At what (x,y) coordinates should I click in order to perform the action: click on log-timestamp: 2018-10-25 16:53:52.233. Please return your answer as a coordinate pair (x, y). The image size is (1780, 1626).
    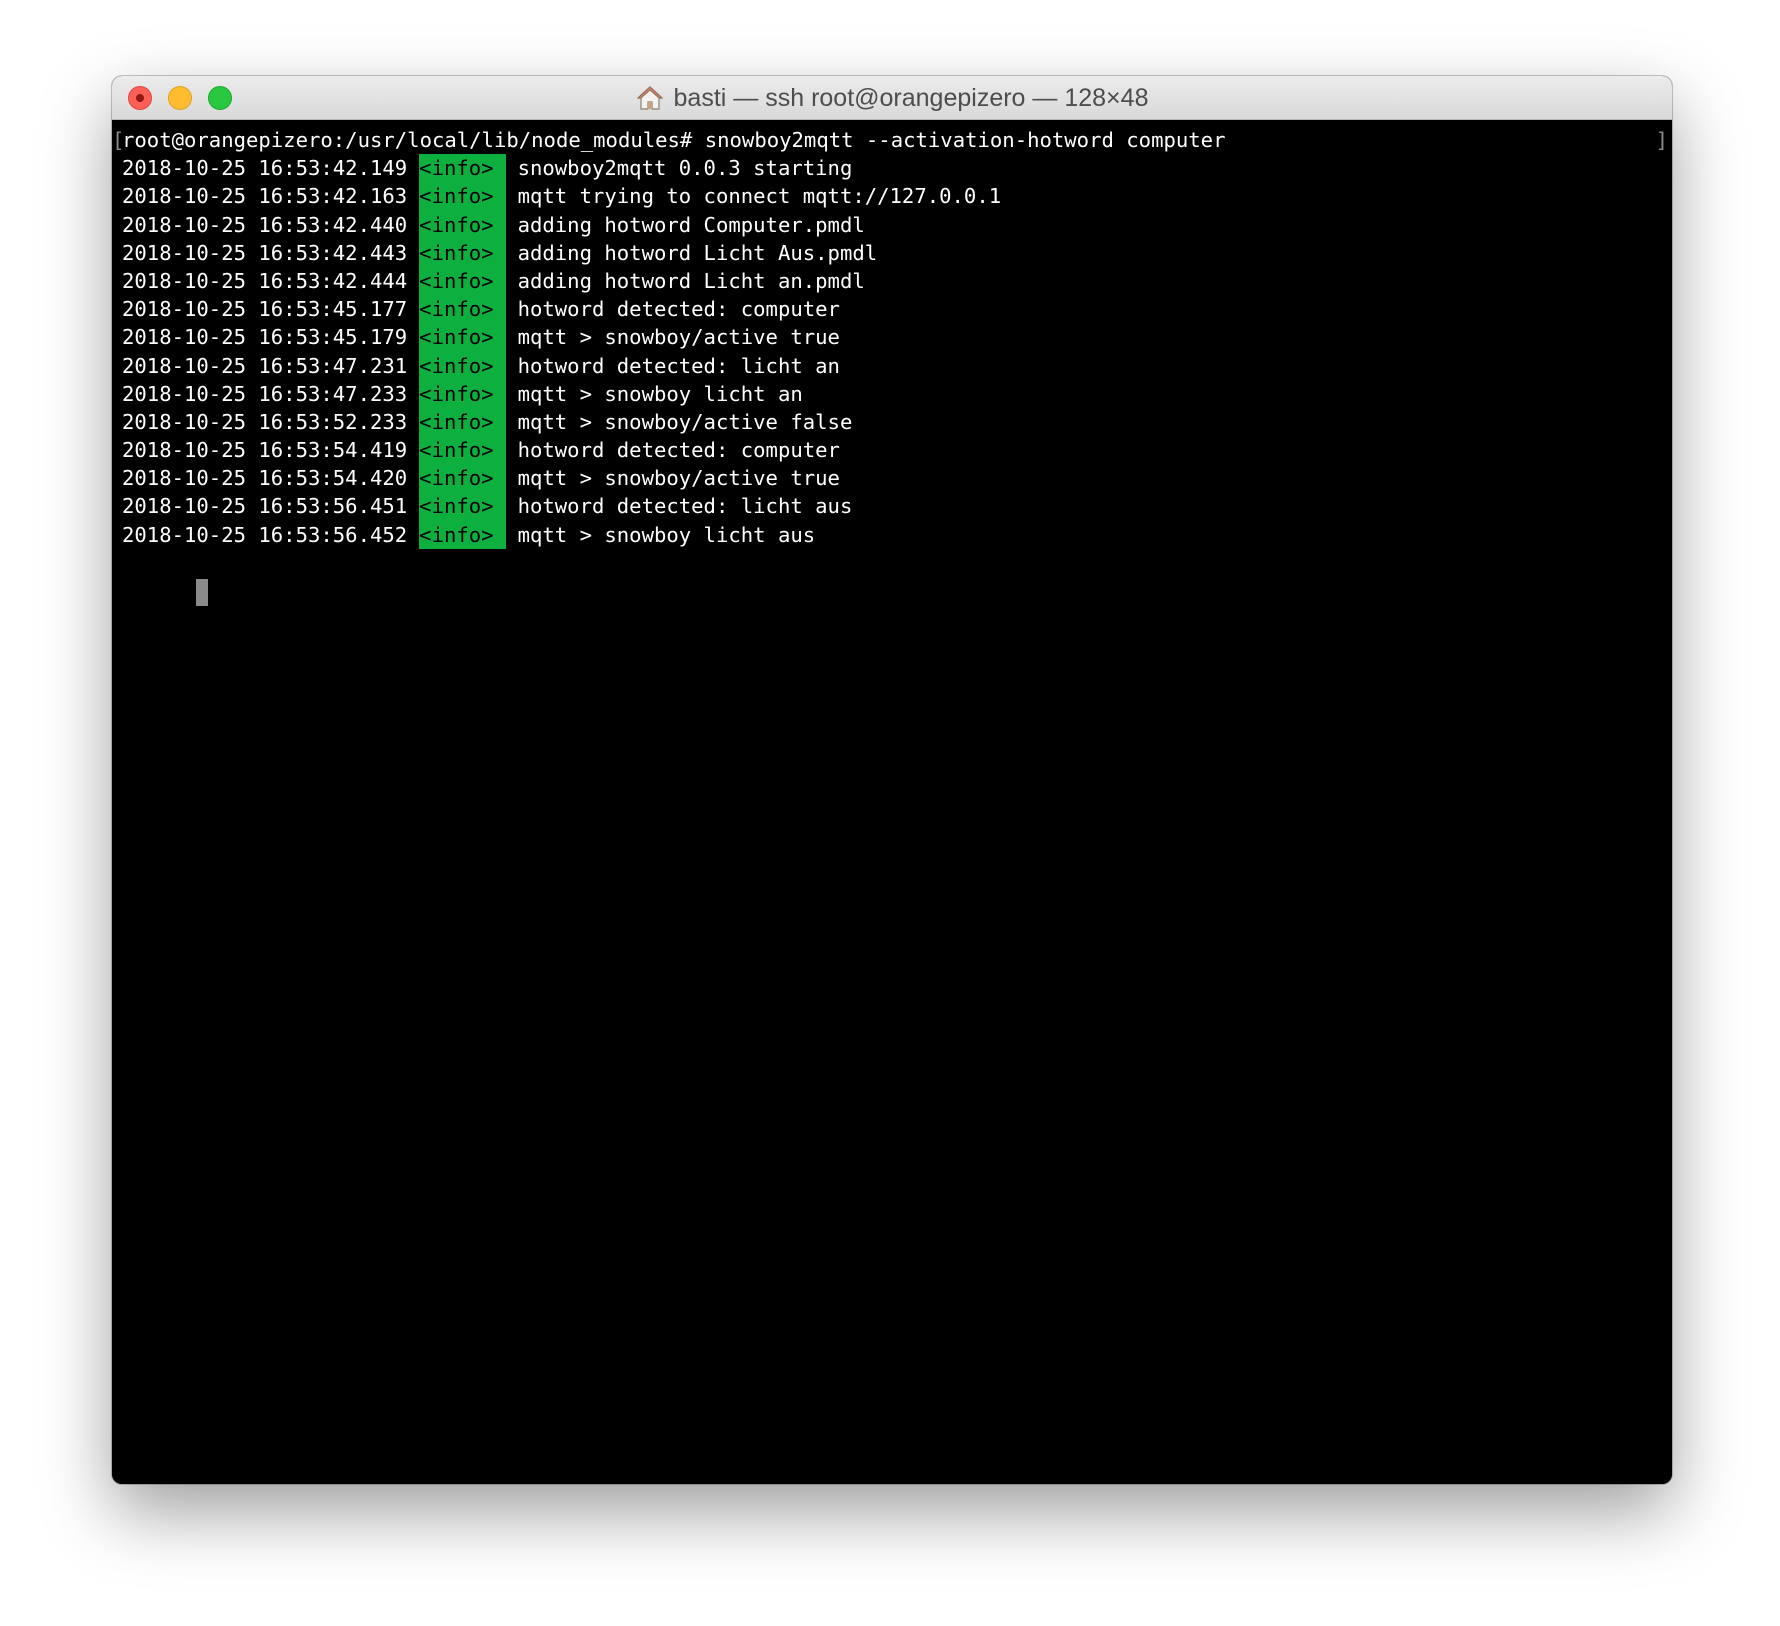
    Looking at the image, I should click on (265, 421).